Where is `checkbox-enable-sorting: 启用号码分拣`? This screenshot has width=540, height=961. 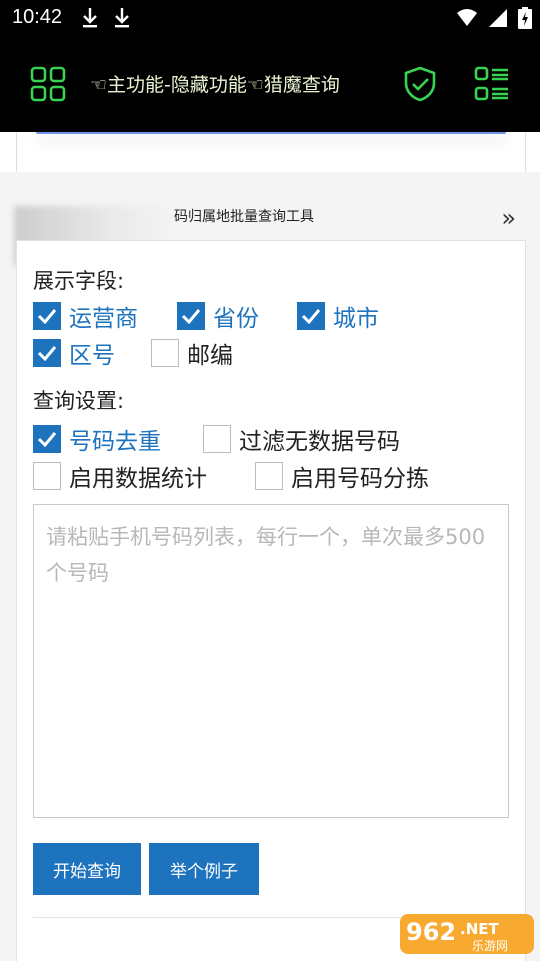 checkbox-enable-sorting: 启用号码分拣 is located at coordinates (342, 476).